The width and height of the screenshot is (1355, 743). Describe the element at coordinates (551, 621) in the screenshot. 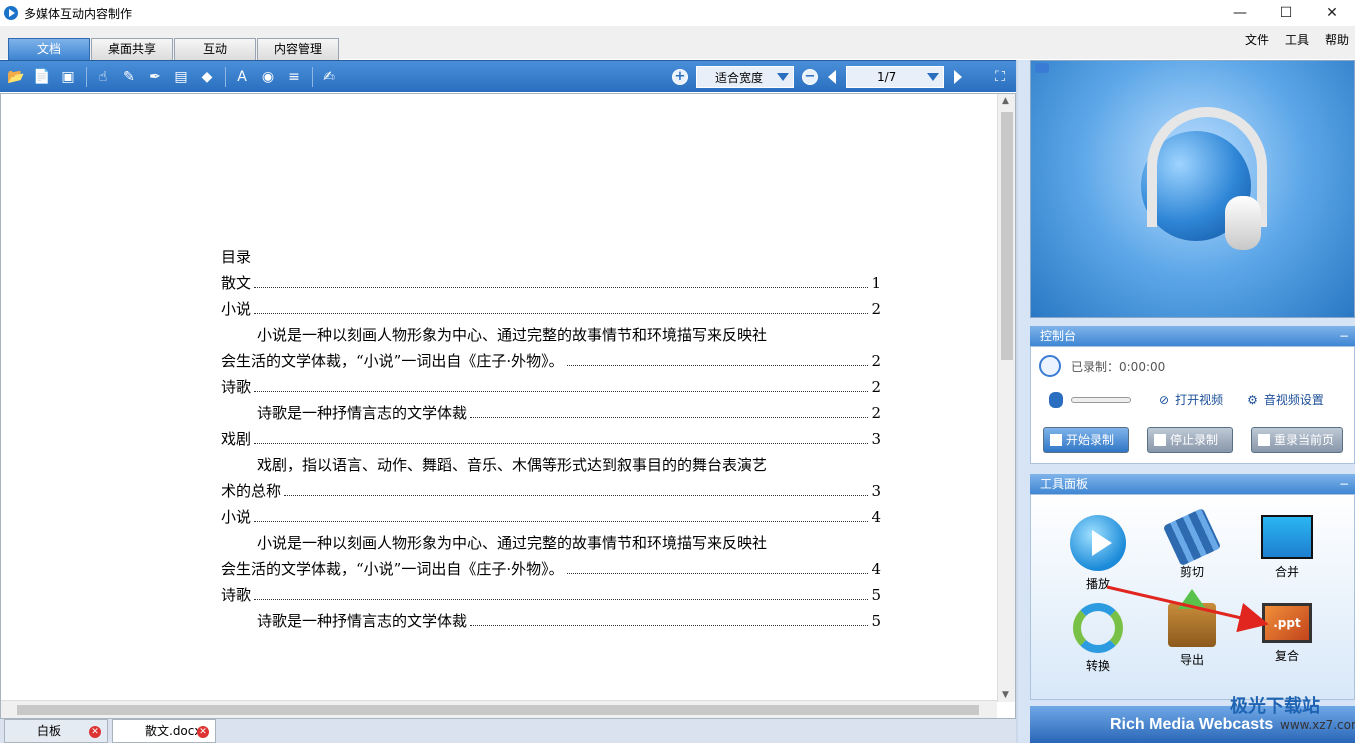

I see `toc-entry: 诗歌是一种抒情言志的文学体裁 5` at that location.